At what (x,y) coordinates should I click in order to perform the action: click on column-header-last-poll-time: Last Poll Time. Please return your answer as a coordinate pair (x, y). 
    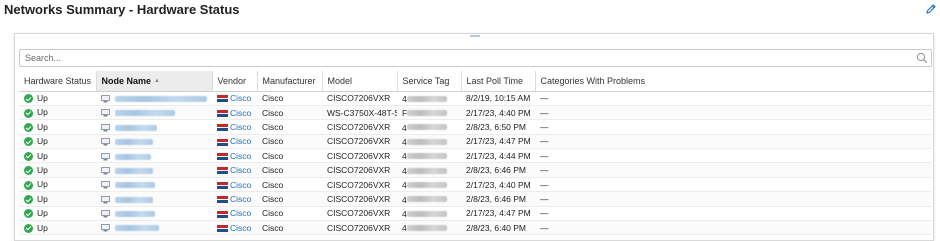
    Looking at the image, I should click on (498, 81).